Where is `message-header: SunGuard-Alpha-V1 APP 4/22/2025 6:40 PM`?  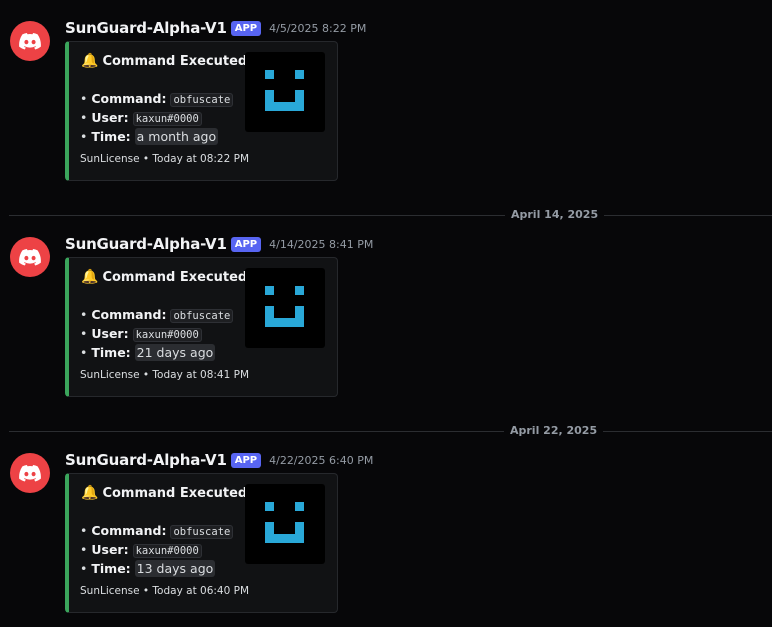
message-header: SunGuard-Alpha-V1 APP 4/22/2025 6:40 PM is located at coordinates (219, 460).